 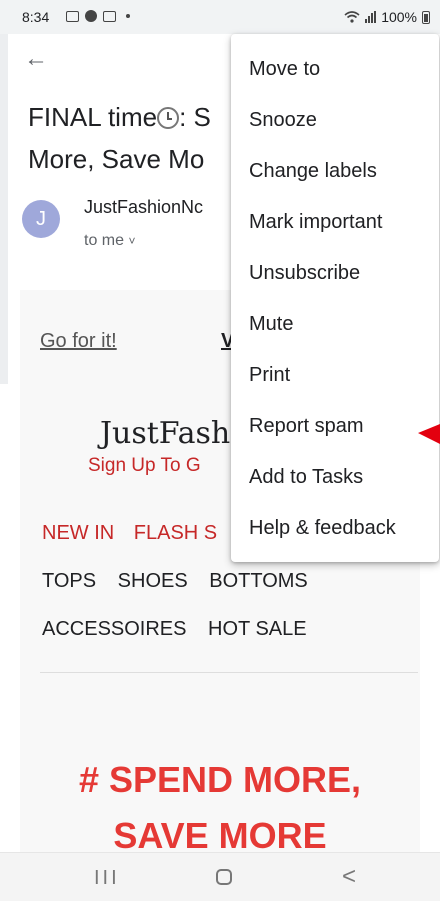 I want to click on email-nav-secondary-2: ACCESSOIRES HOT SALE, so click(x=182, y=629).